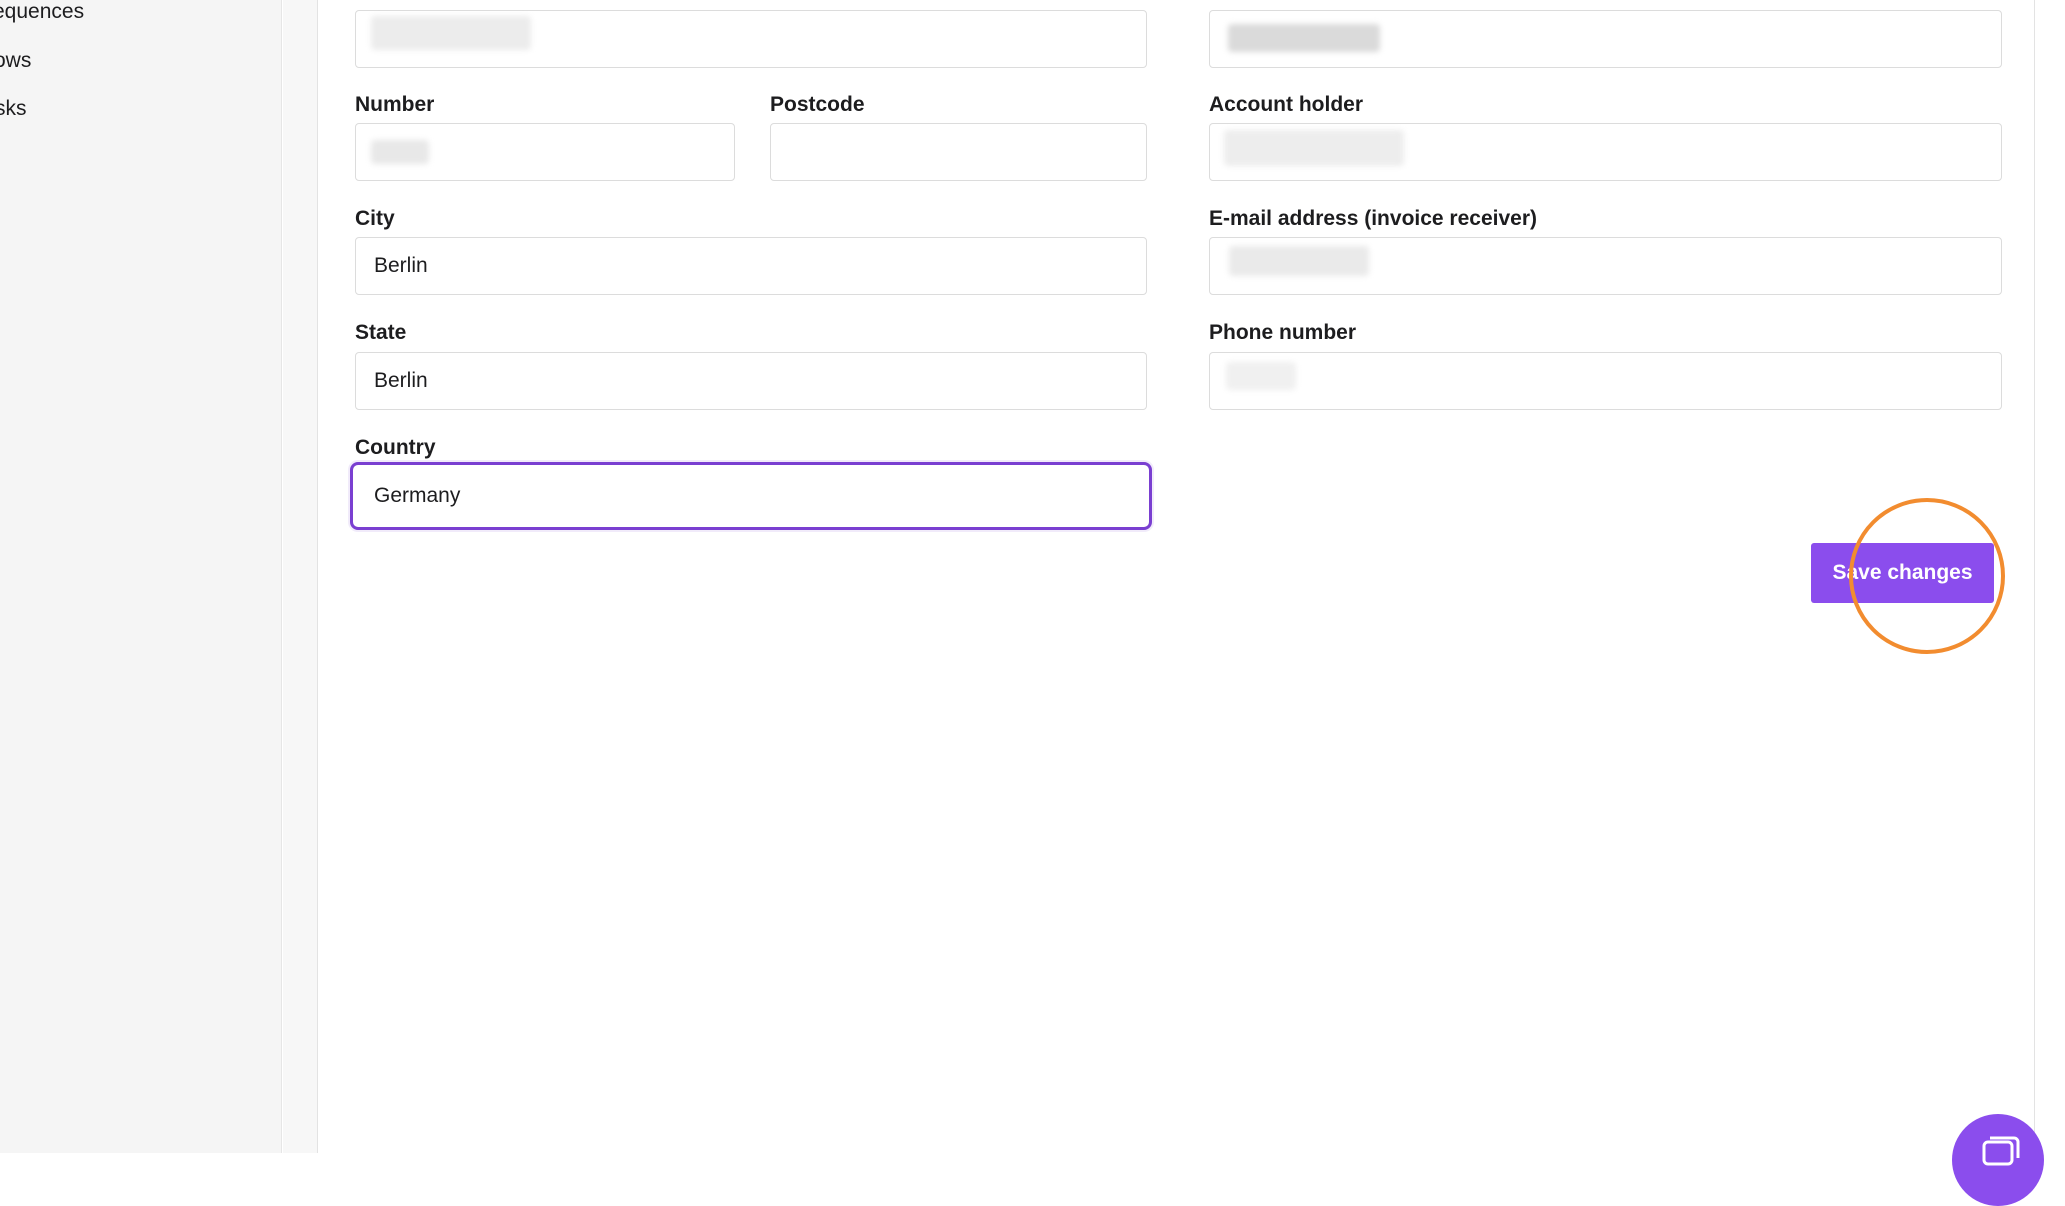  Describe the element at coordinates (141, 576) in the screenshot. I see `sidebar: equences ows sks` at that location.